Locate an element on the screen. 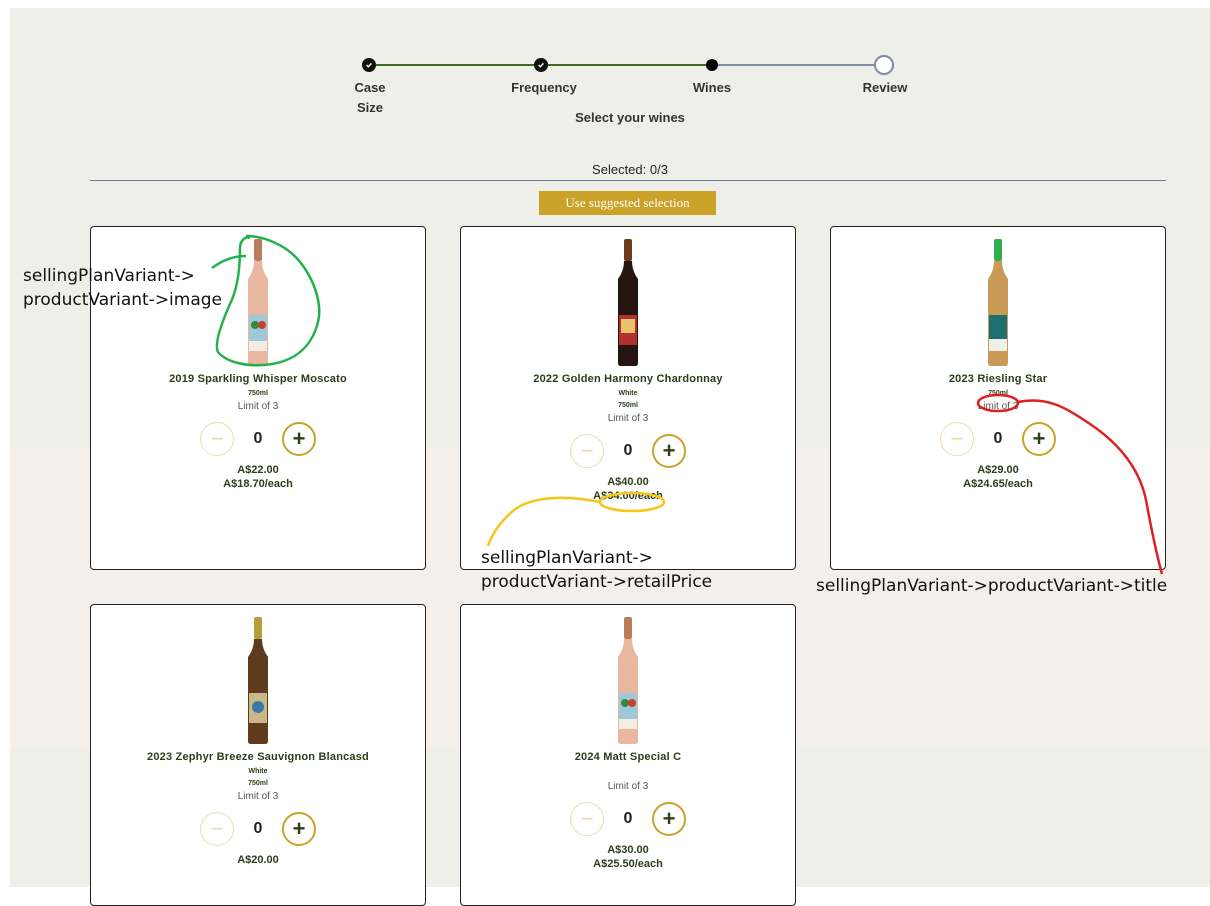  price-each: A$25.50/each is located at coordinates (628, 864).